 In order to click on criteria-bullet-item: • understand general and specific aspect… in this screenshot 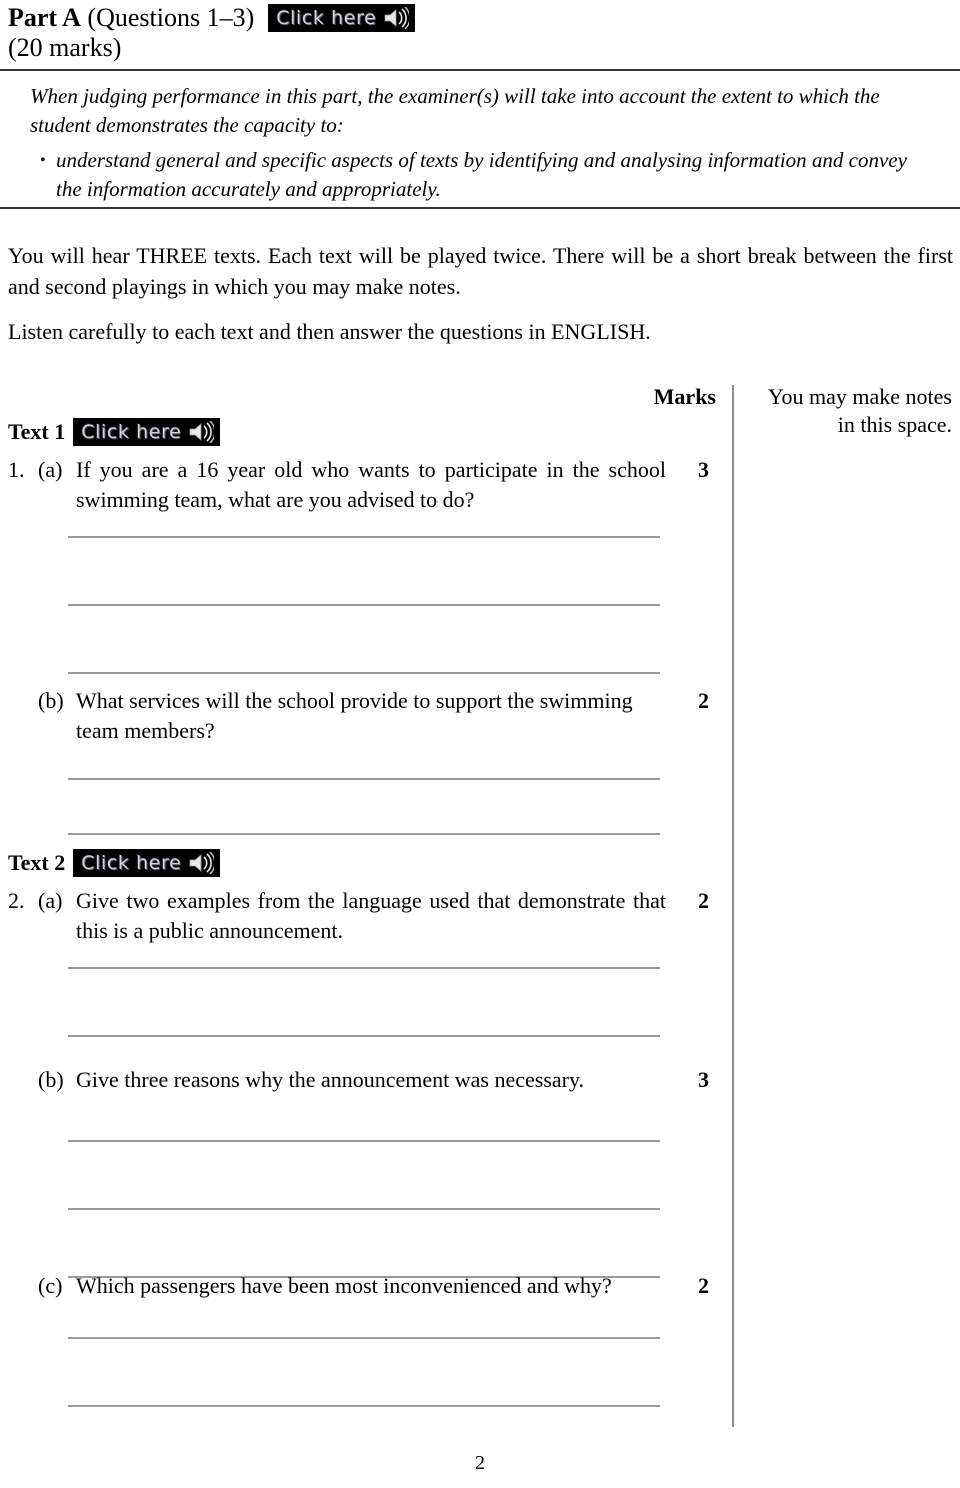, I will do `click(474, 175)`.